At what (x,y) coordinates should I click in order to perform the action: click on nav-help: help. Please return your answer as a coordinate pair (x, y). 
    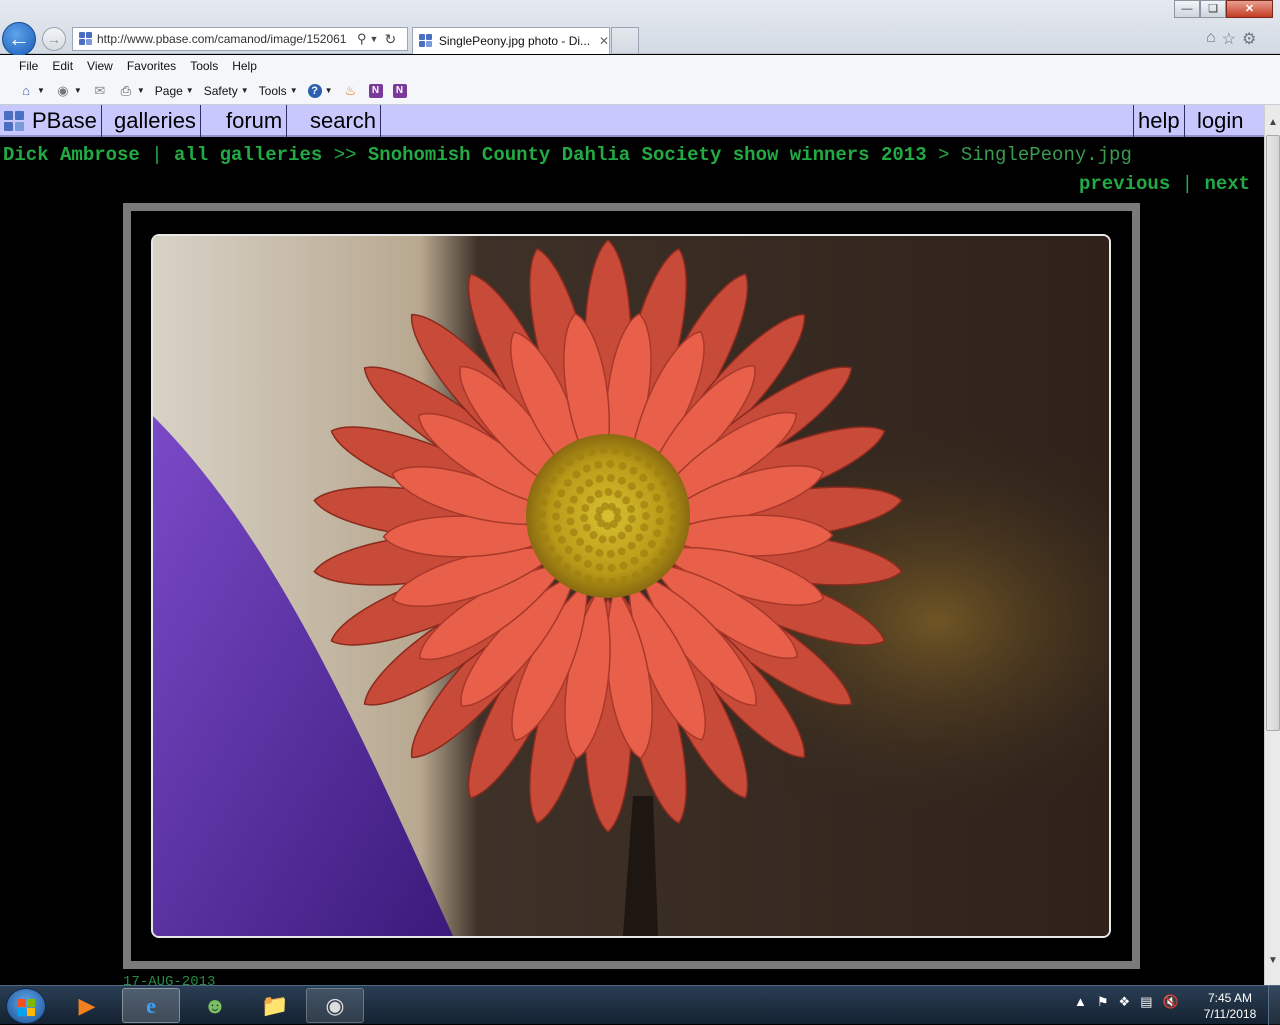
    Looking at the image, I should click on (1159, 121).